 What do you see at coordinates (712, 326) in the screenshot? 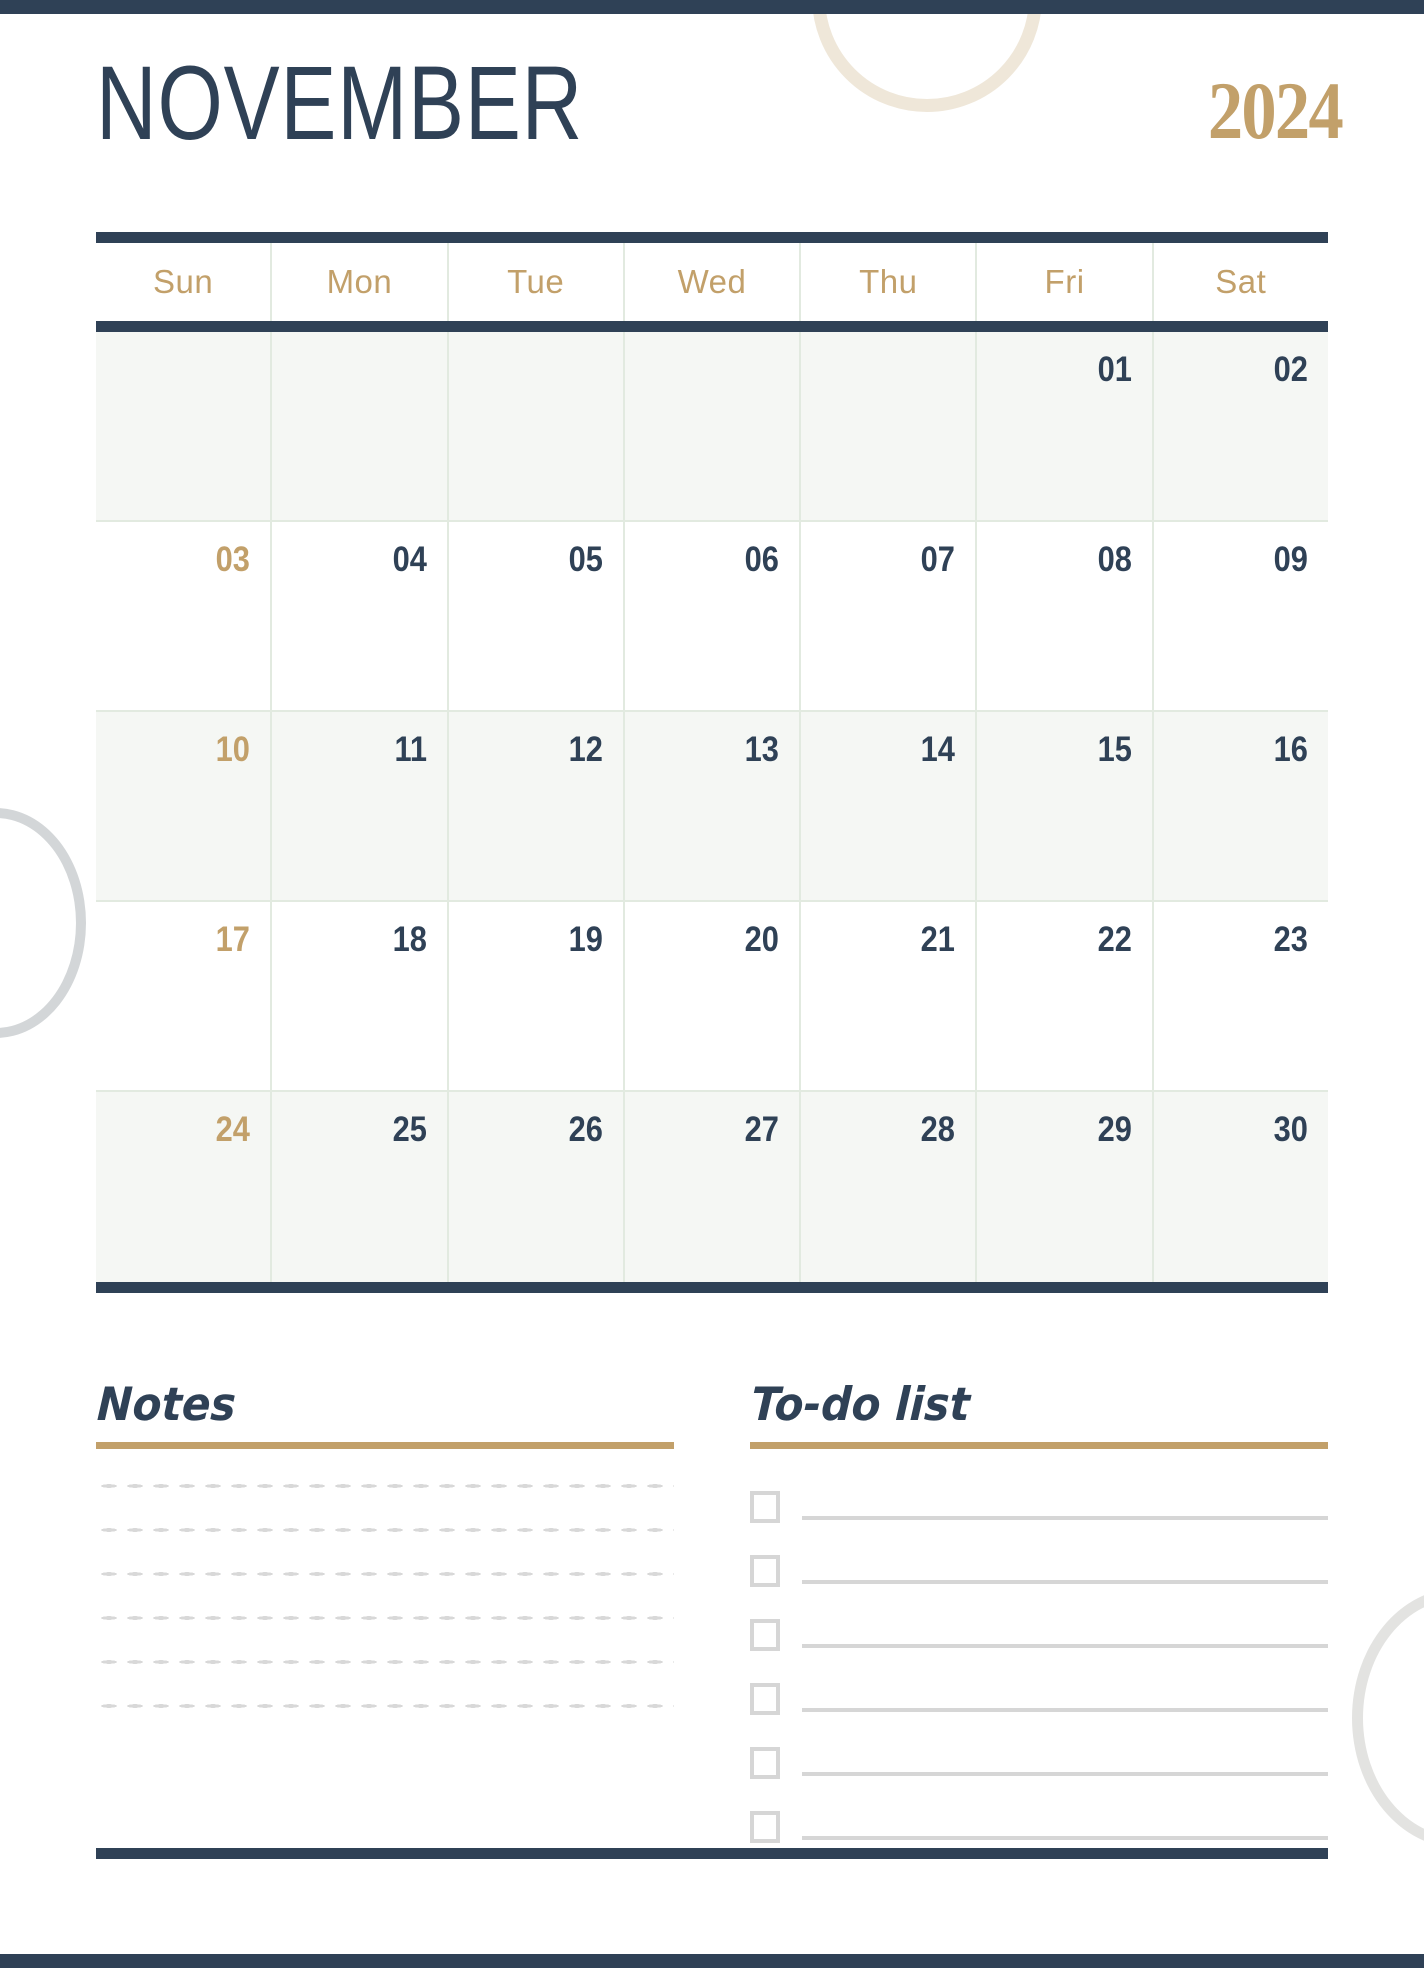
I see `header-rule-bottom` at bounding box center [712, 326].